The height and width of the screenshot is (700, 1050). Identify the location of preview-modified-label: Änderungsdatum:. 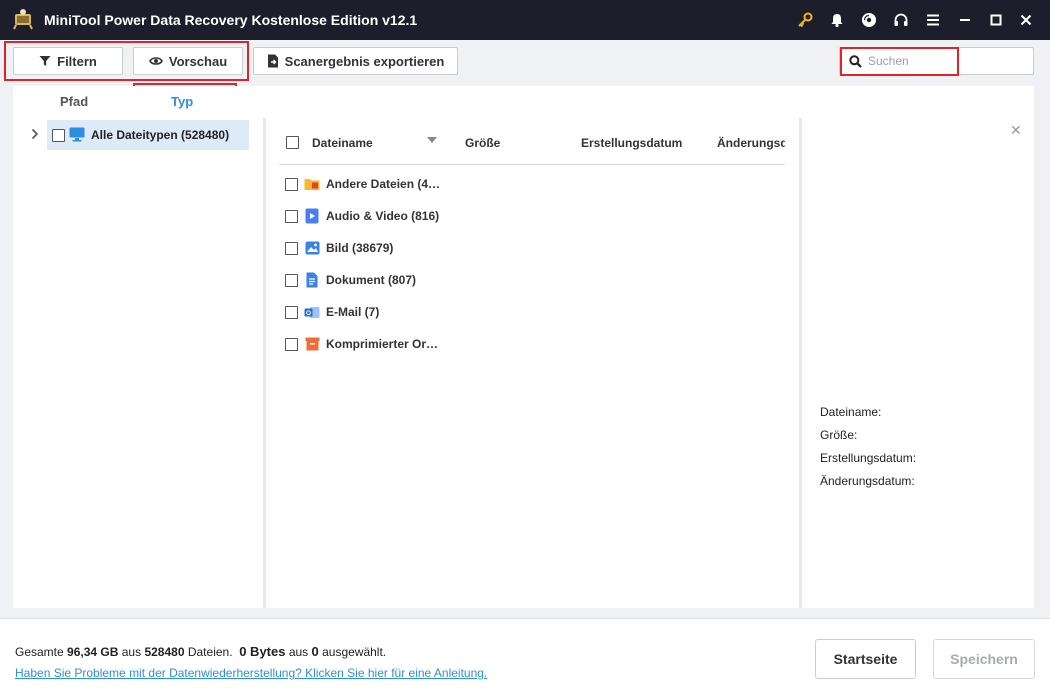
(867, 481).